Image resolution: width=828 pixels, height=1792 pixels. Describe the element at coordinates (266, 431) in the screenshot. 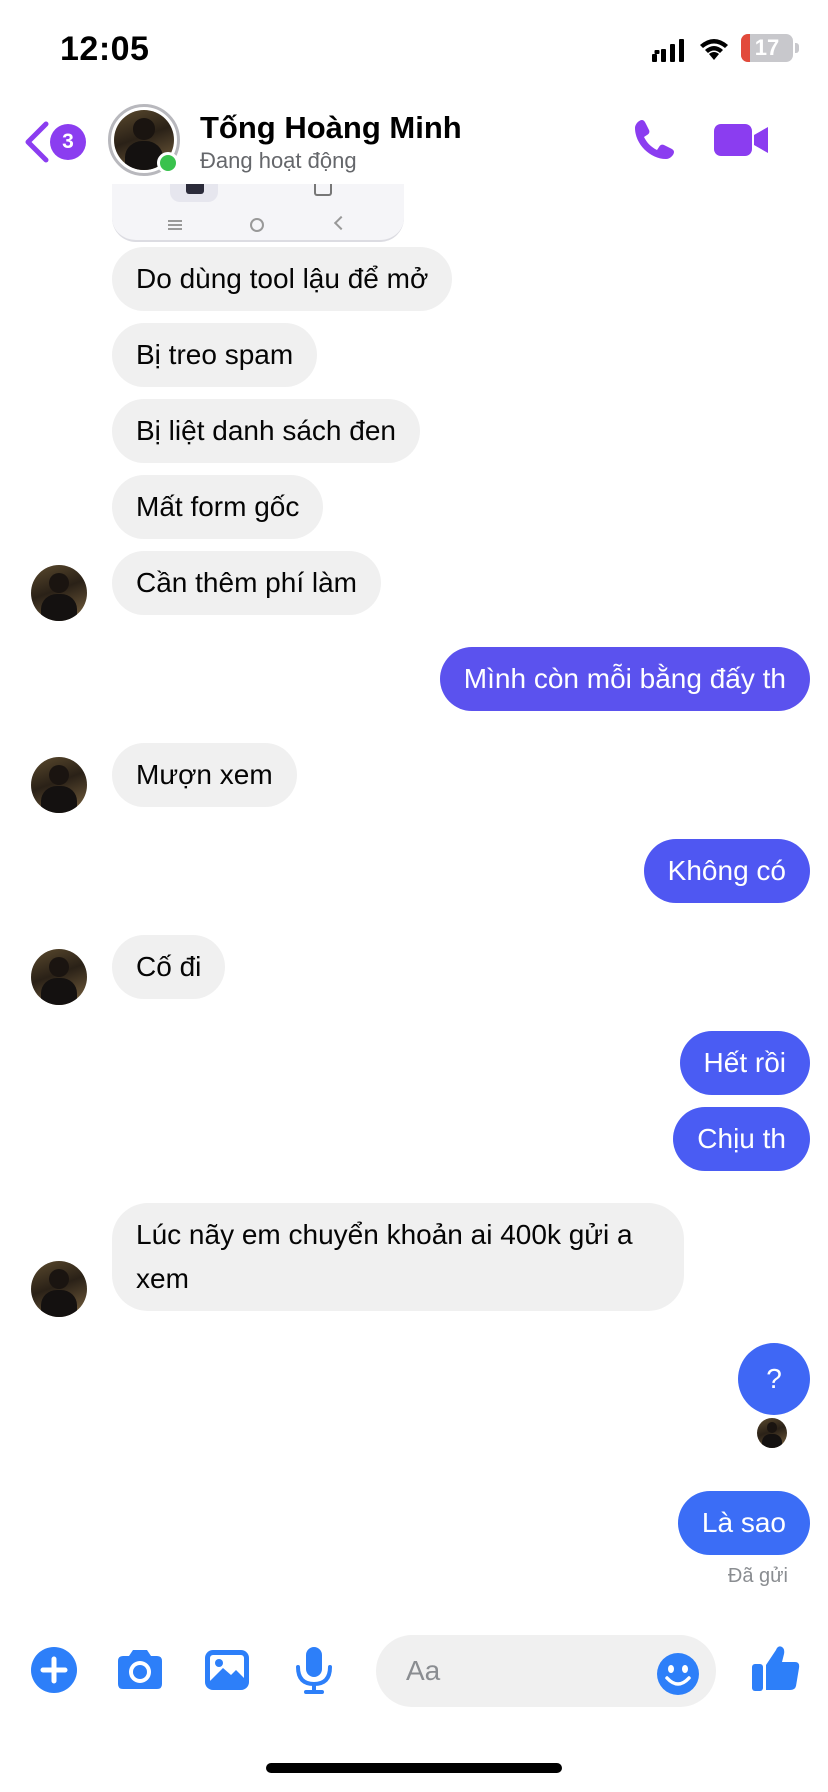

I see `message-received: Bị liệt danh sách đen` at that location.